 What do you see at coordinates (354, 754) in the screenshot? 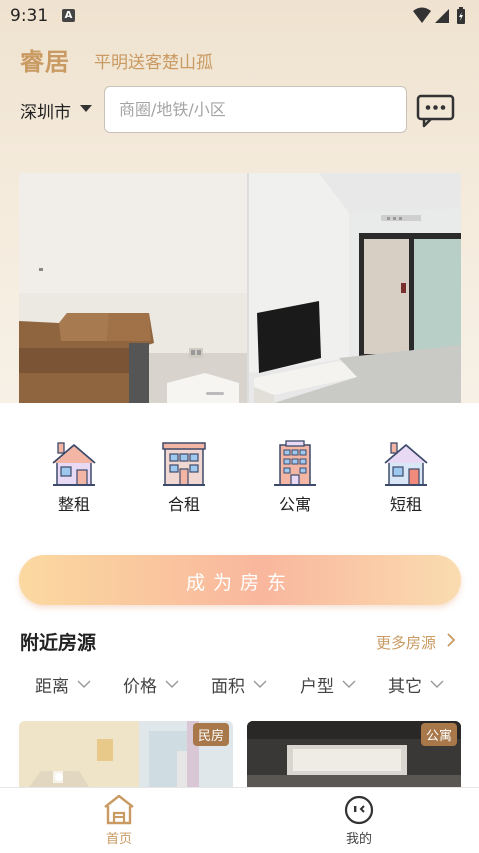
I see `listing-card: 公寓` at bounding box center [354, 754].